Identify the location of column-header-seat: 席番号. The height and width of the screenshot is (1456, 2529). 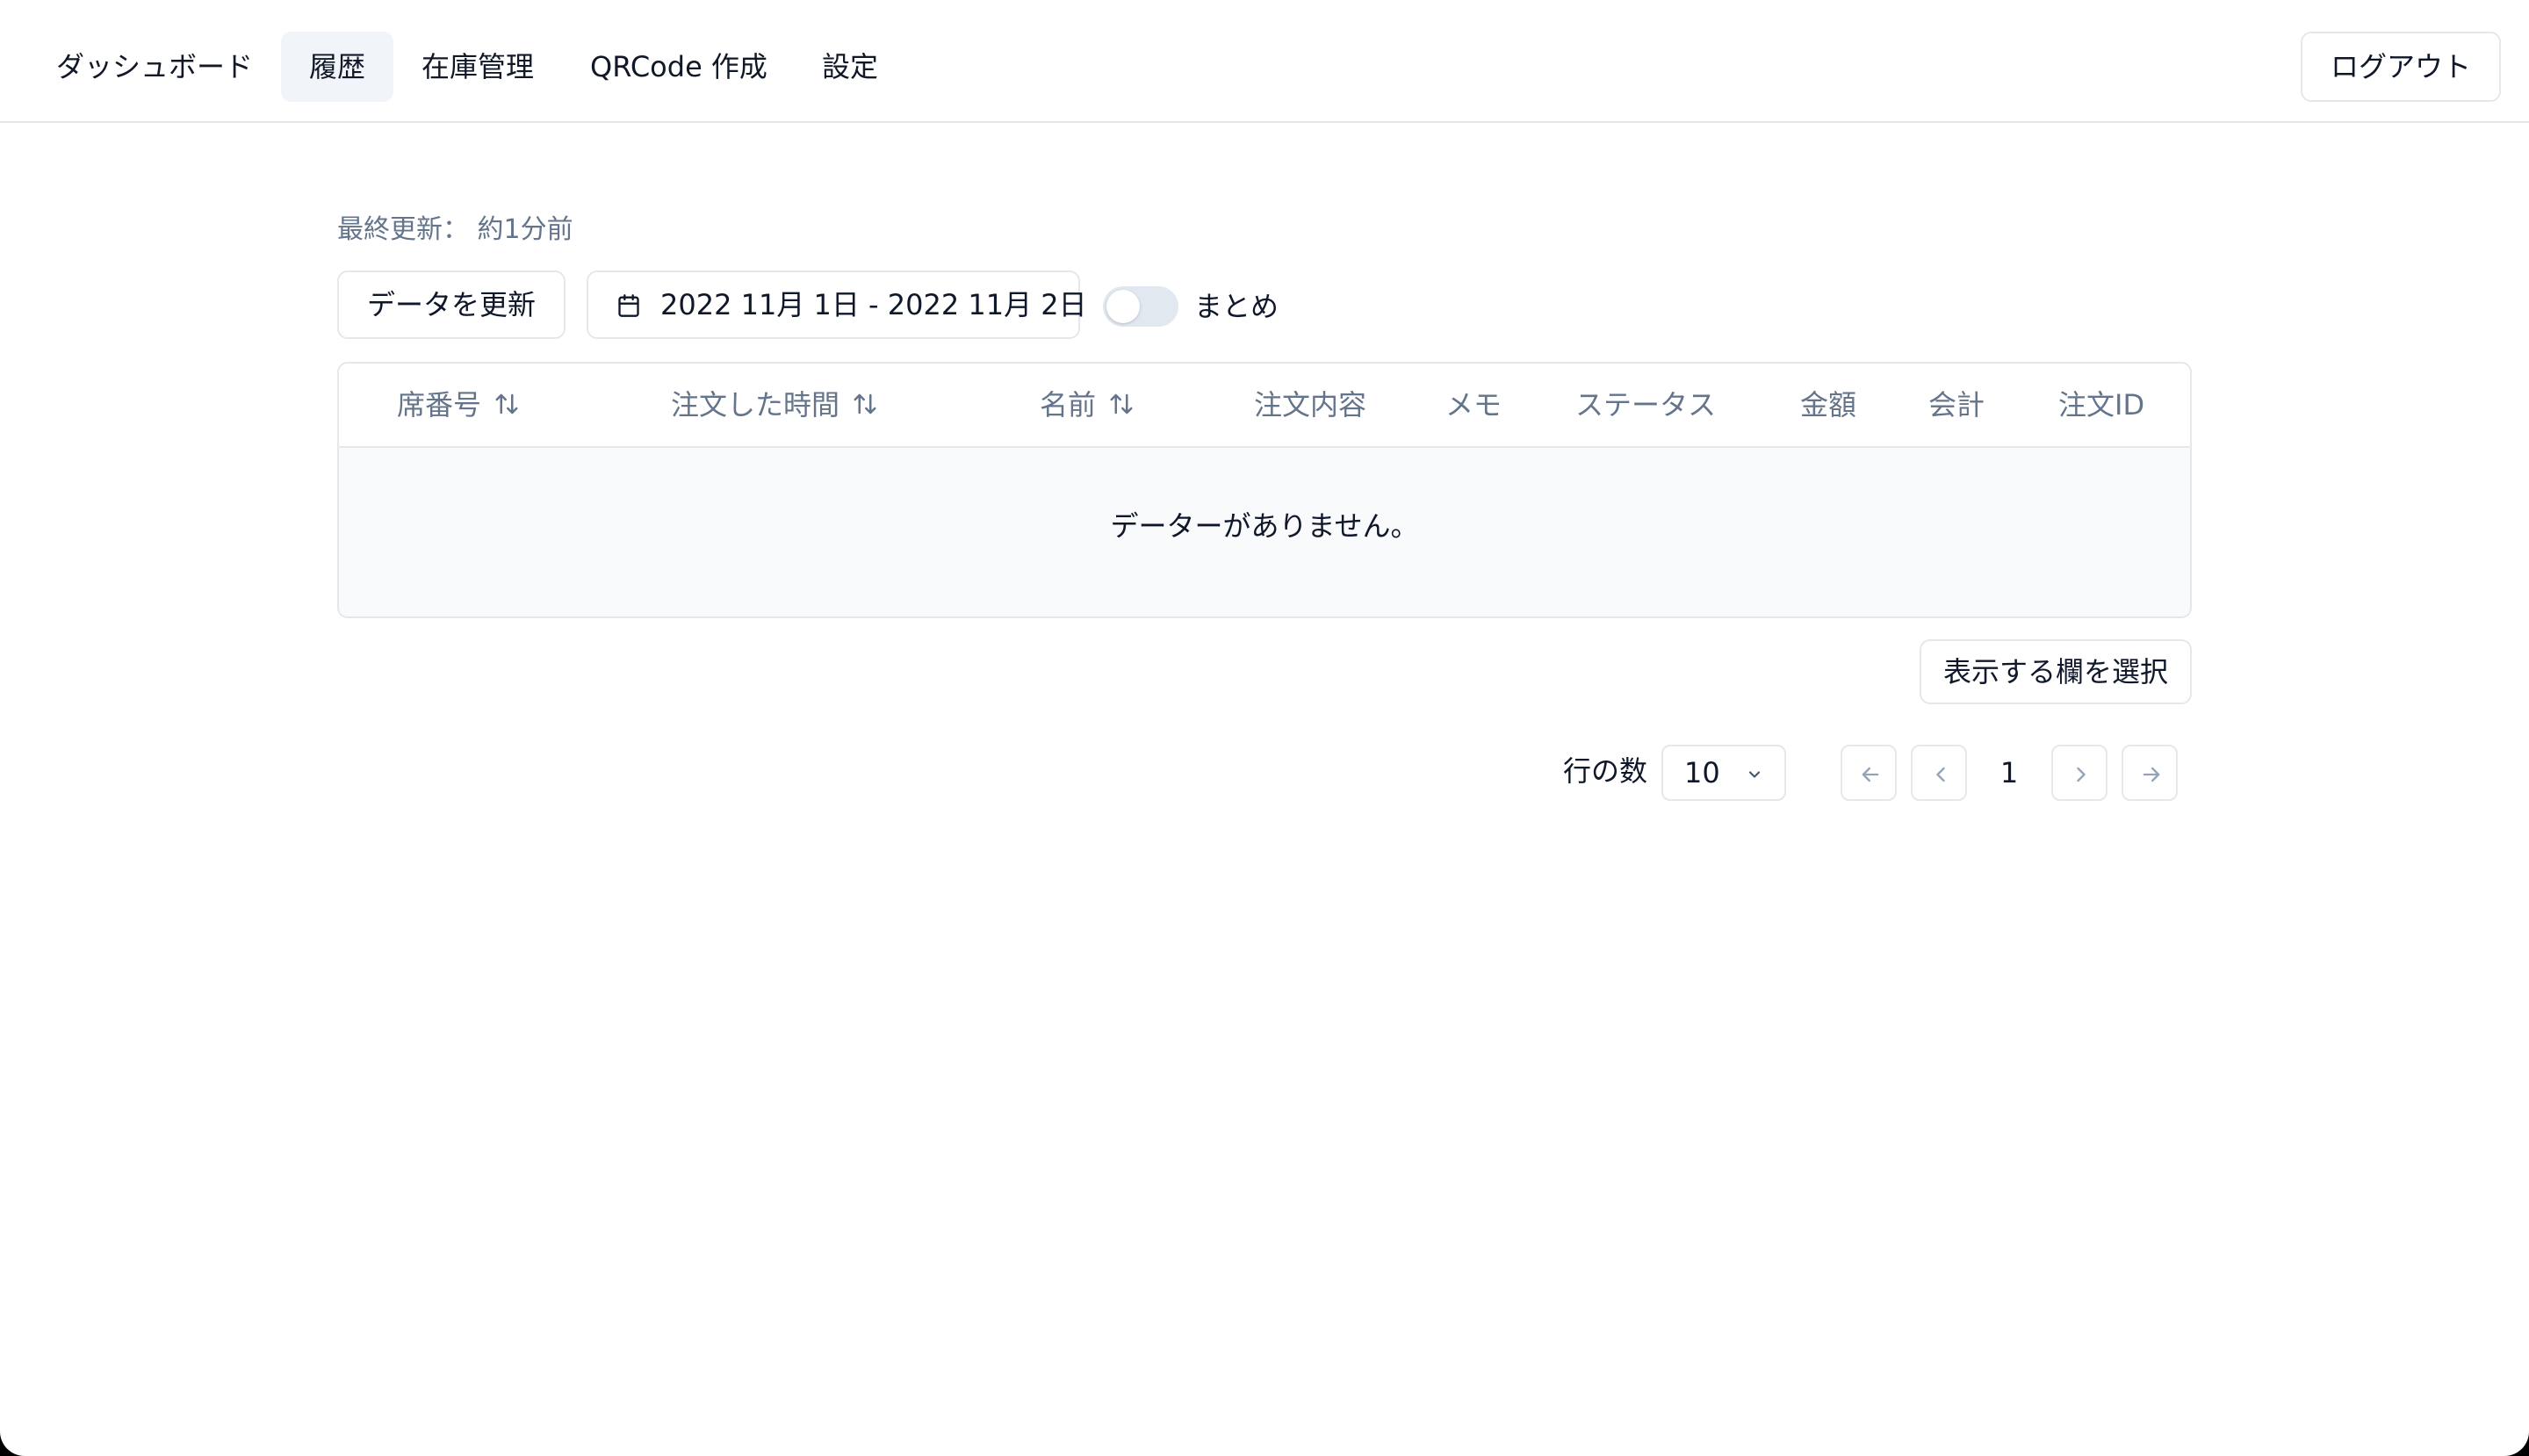
(459, 405).